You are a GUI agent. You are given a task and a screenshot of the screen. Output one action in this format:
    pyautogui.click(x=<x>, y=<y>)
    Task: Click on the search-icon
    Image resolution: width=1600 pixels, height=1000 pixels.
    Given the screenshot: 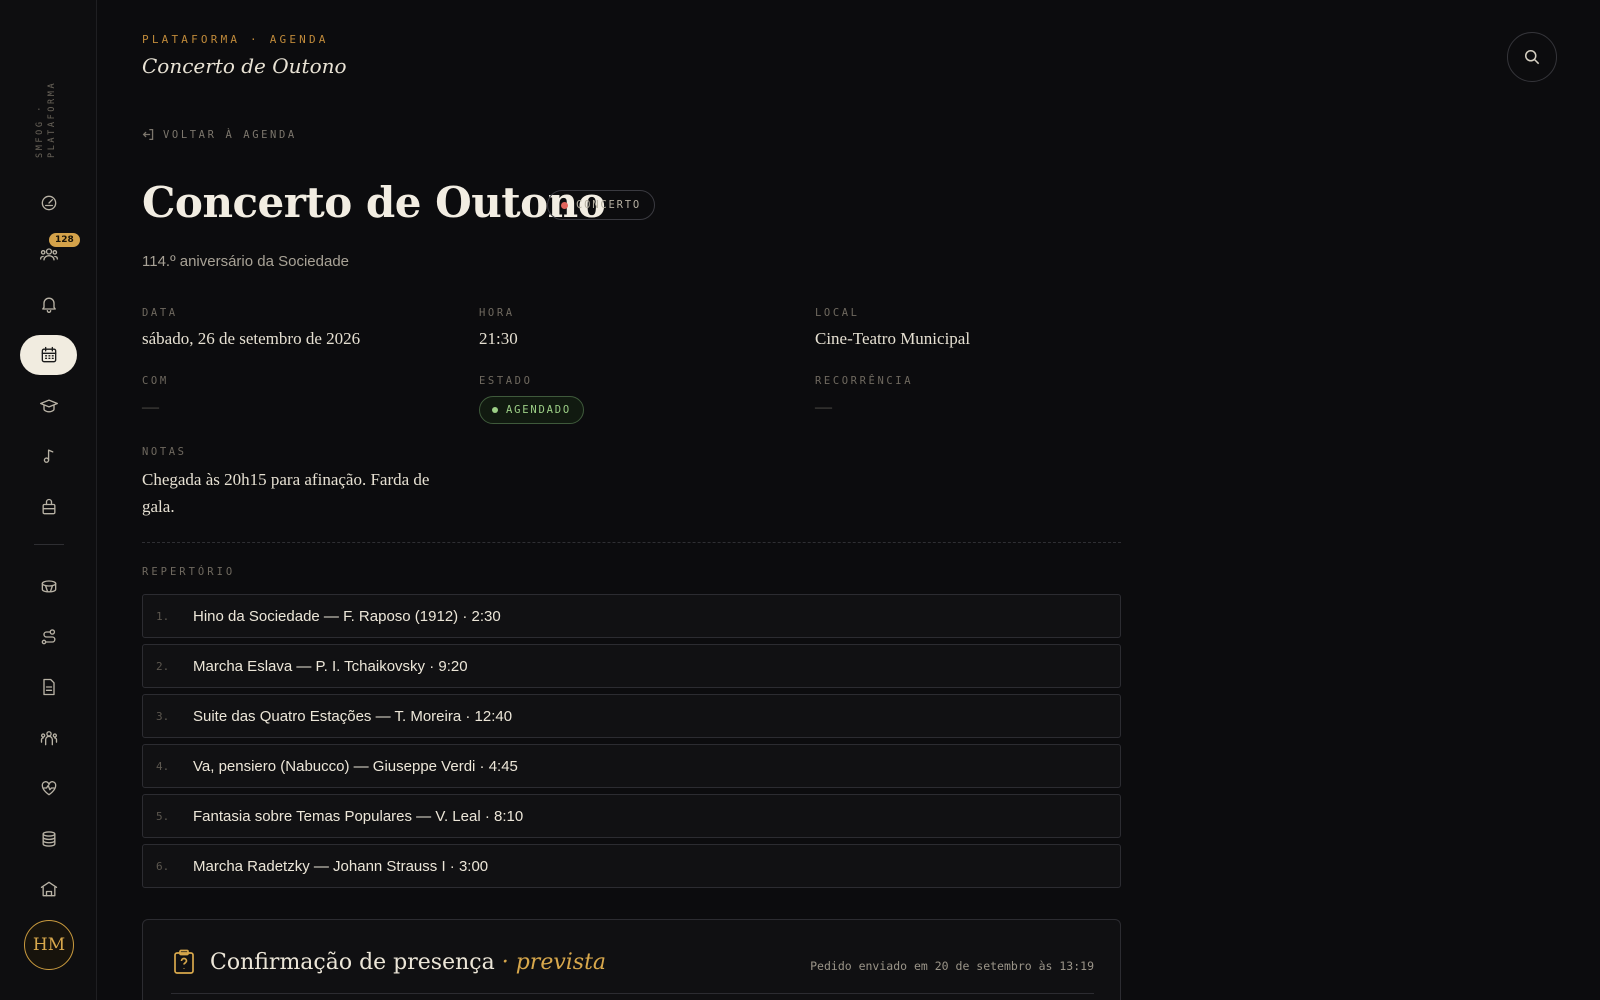 What is the action you would take?
    pyautogui.click(x=1532, y=57)
    